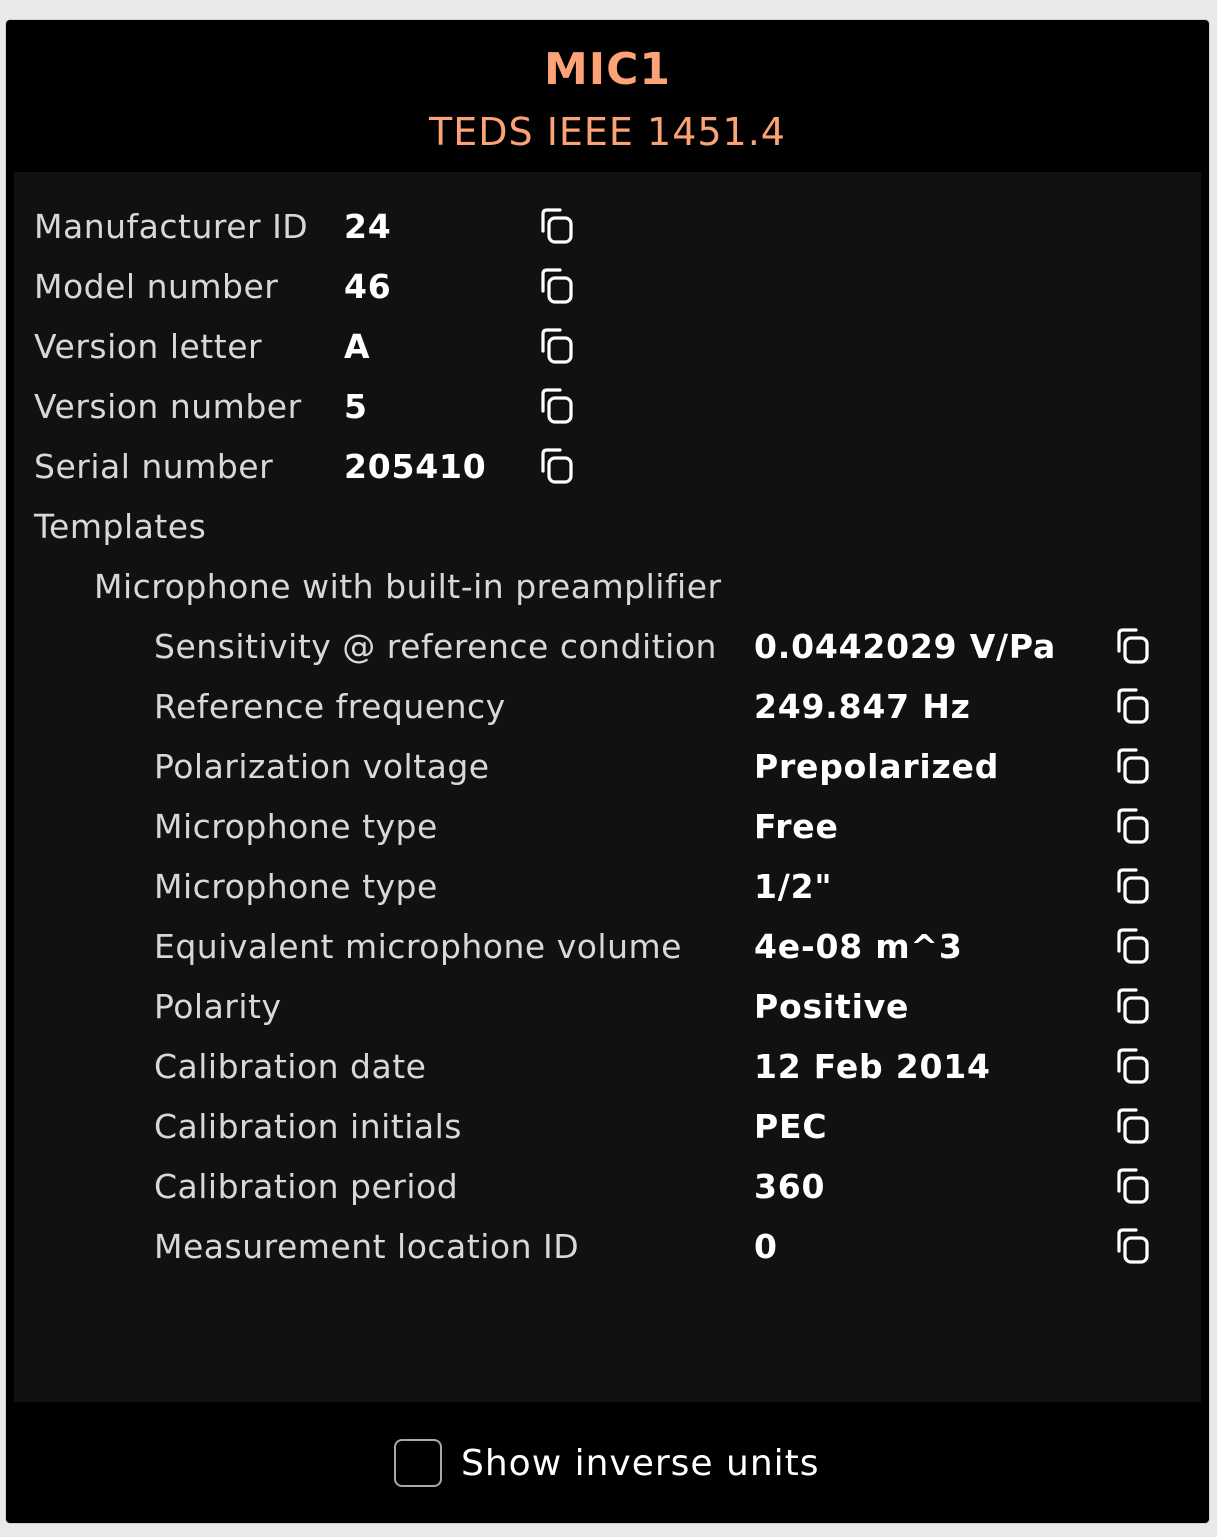  I want to click on template-field-label: Sensitivity @ reference condition, so click(435, 646).